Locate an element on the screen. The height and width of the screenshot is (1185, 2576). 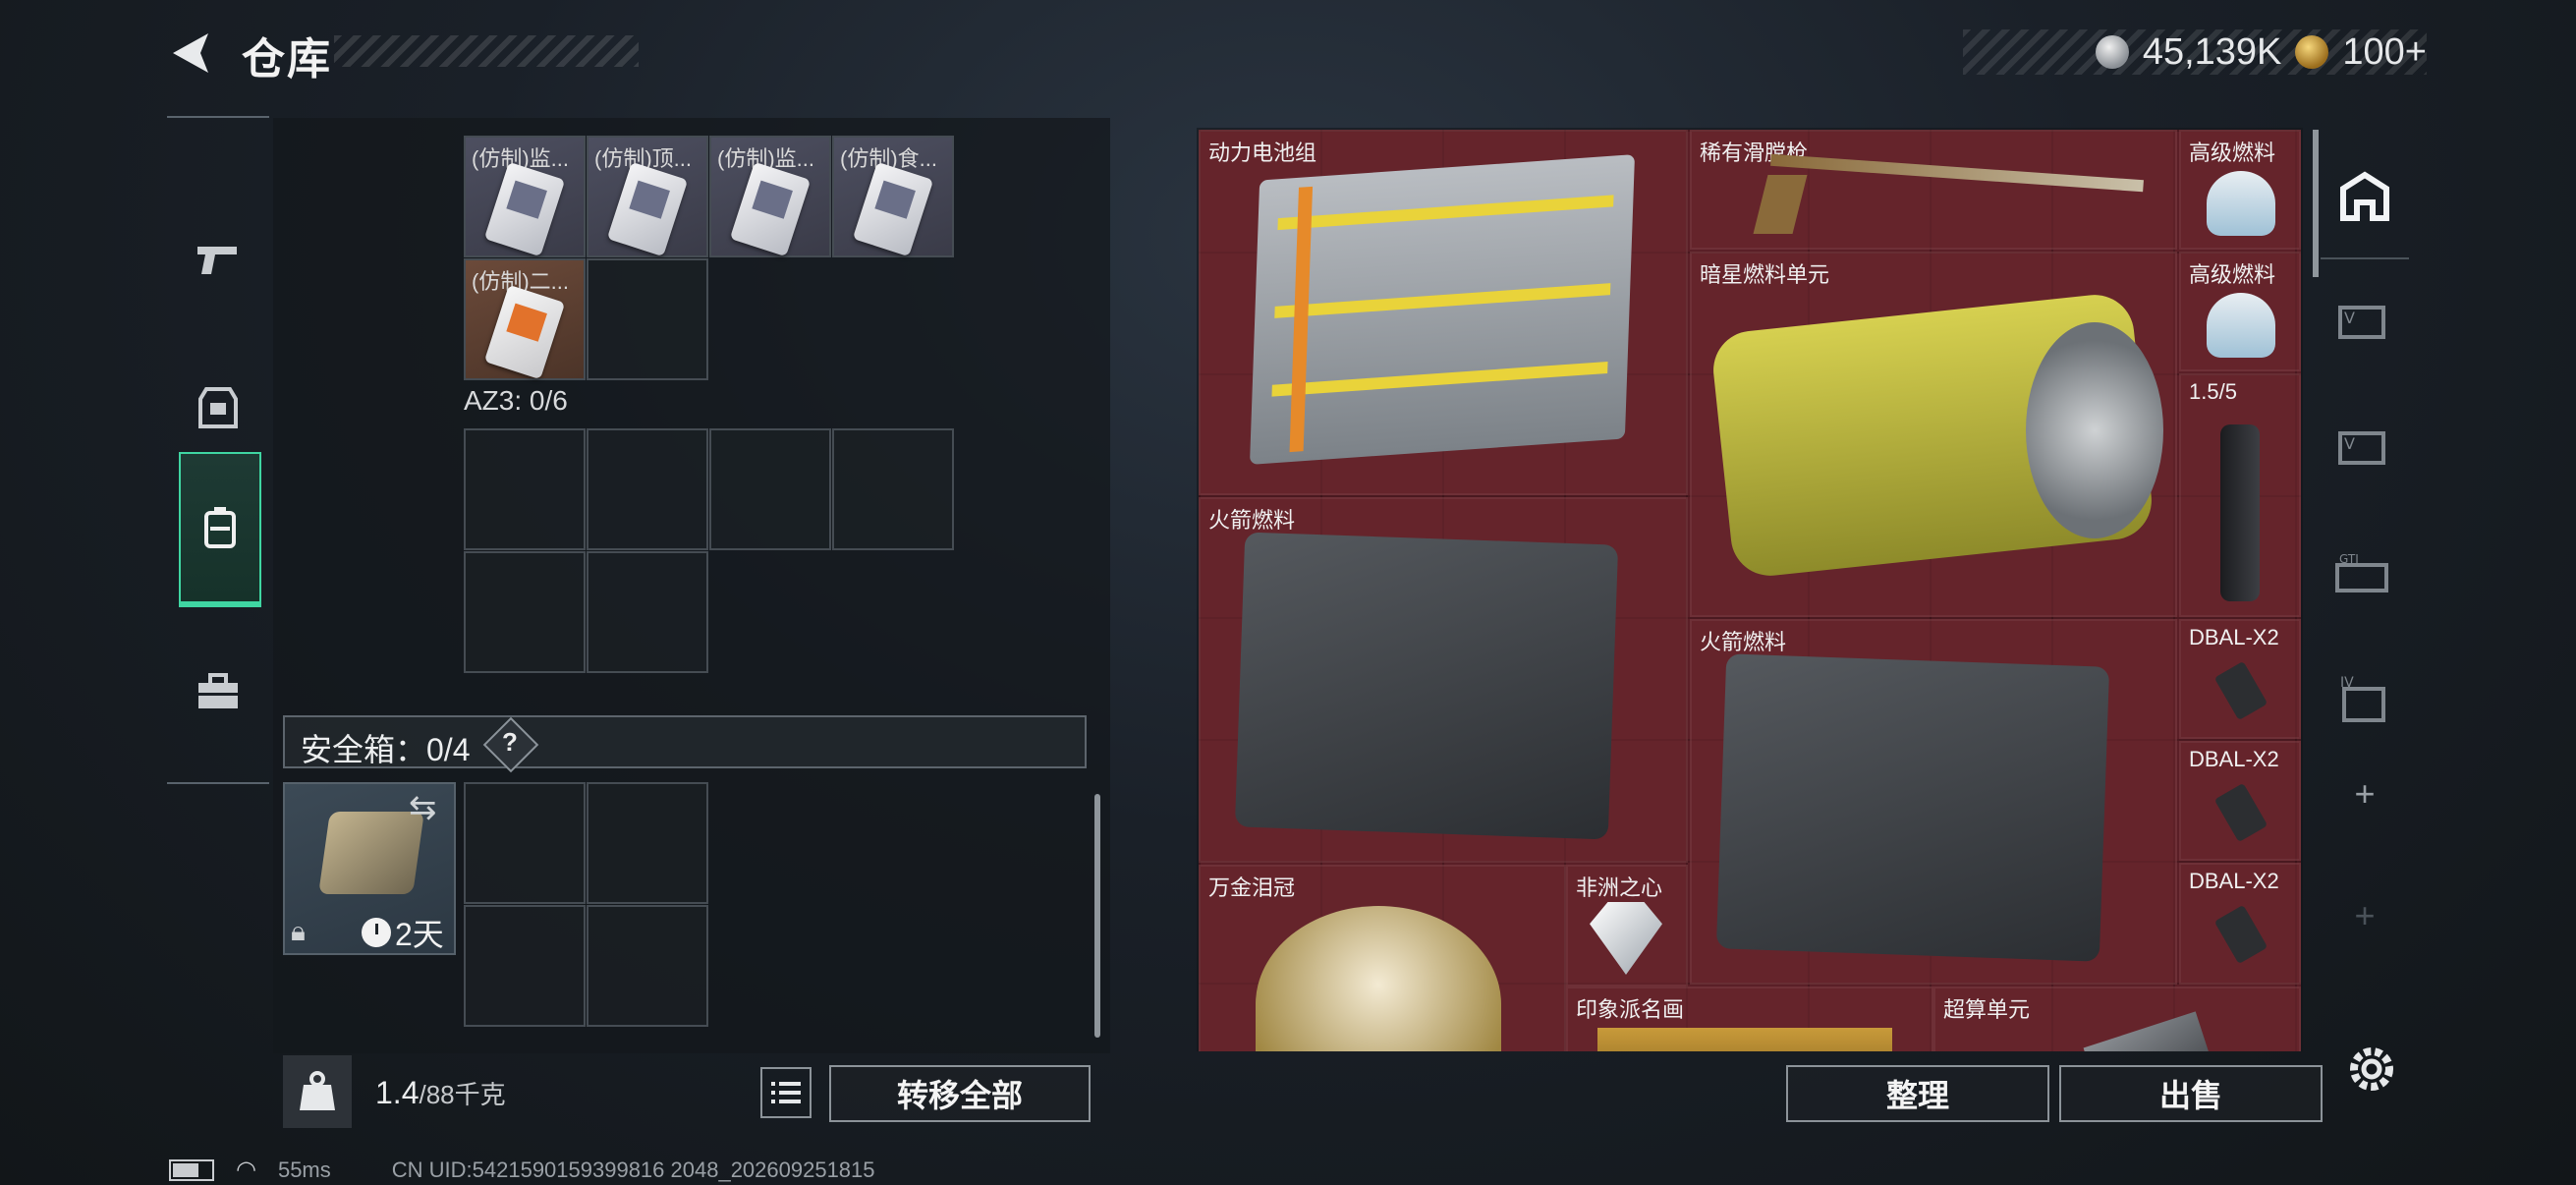
currency-bar: 45,139K 100+ is located at coordinates (2195, 52).